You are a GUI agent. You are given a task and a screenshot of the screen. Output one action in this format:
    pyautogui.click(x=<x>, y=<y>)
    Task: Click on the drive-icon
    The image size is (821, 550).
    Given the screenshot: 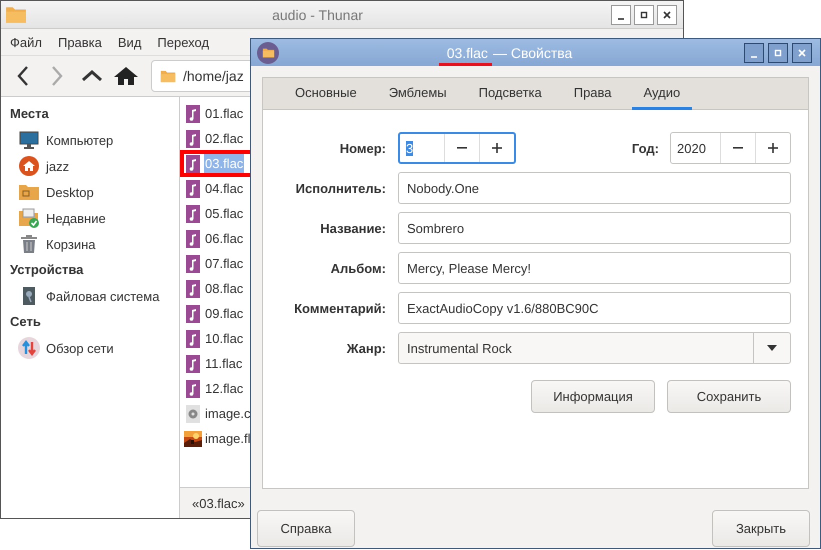 What is the action you would take?
    pyautogui.click(x=29, y=296)
    